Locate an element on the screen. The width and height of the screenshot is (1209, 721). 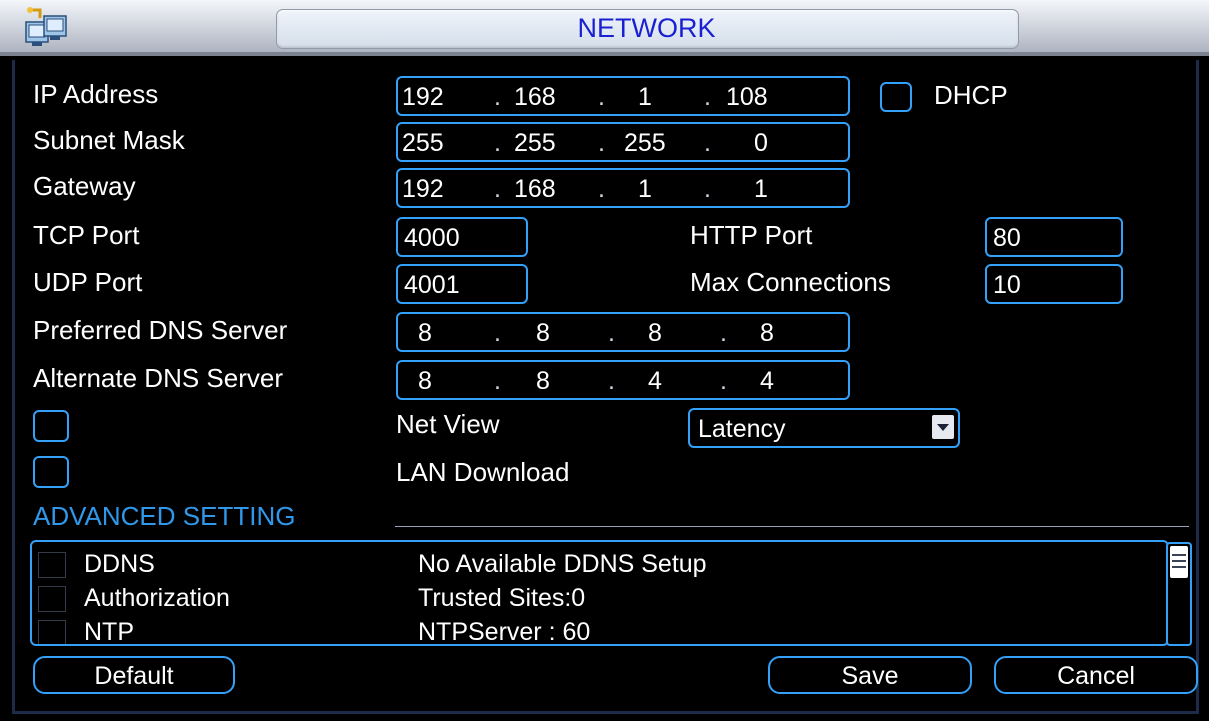
subnet-mask-field: 255 . 255 . 255 . 0 is located at coordinates (623, 142).